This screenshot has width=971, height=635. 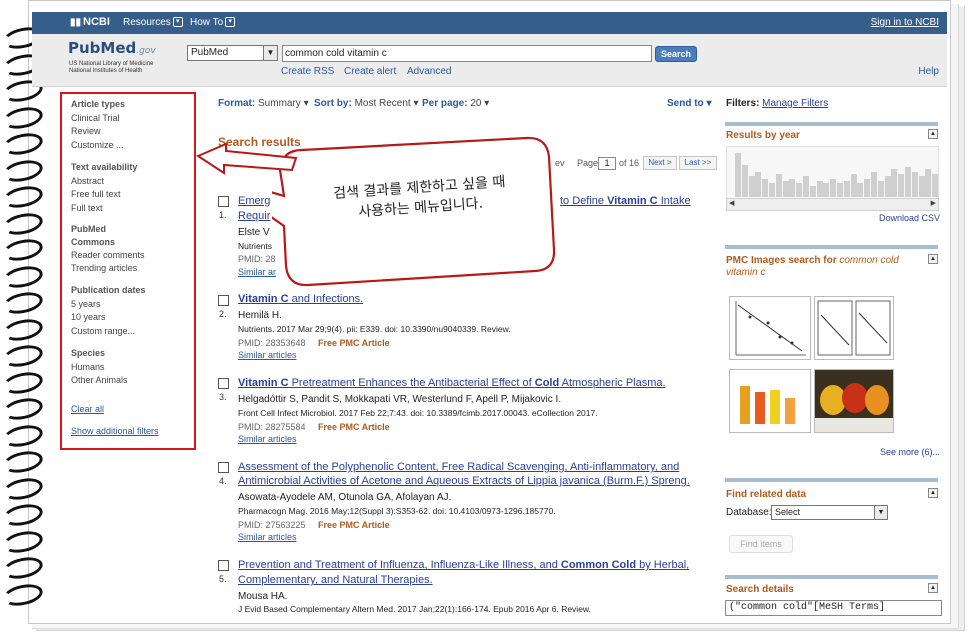 What do you see at coordinates (761, 544) in the screenshot?
I see `find-items-button: Find items` at bounding box center [761, 544].